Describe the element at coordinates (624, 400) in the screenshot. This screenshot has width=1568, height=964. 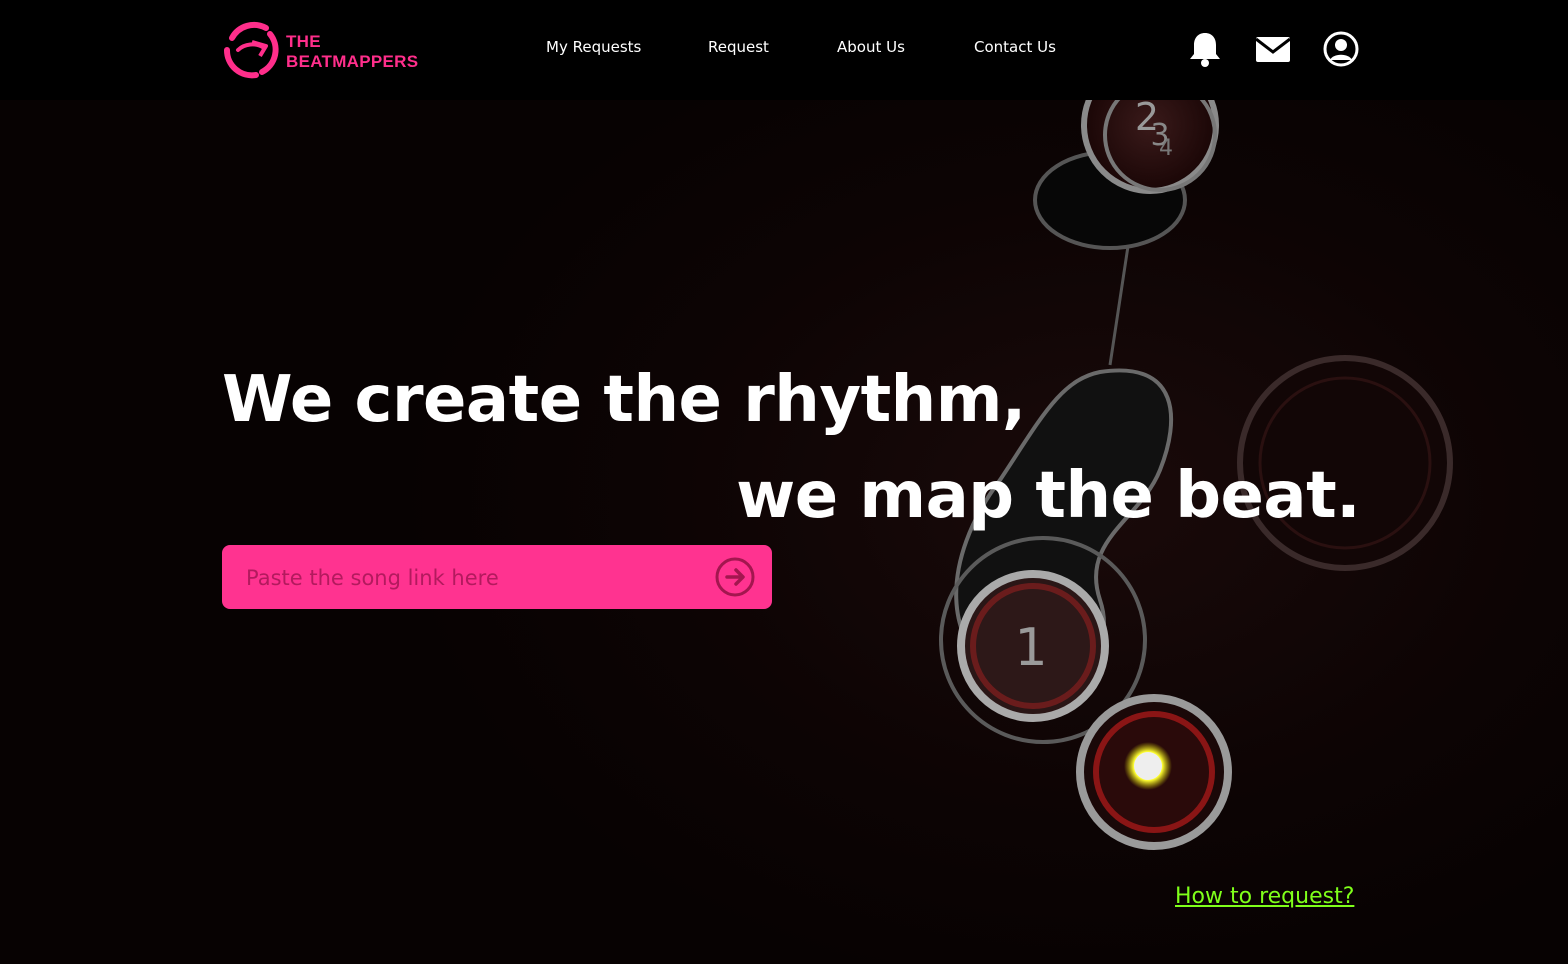
I see `hero-headline-line-1: We create the rhythm,` at that location.